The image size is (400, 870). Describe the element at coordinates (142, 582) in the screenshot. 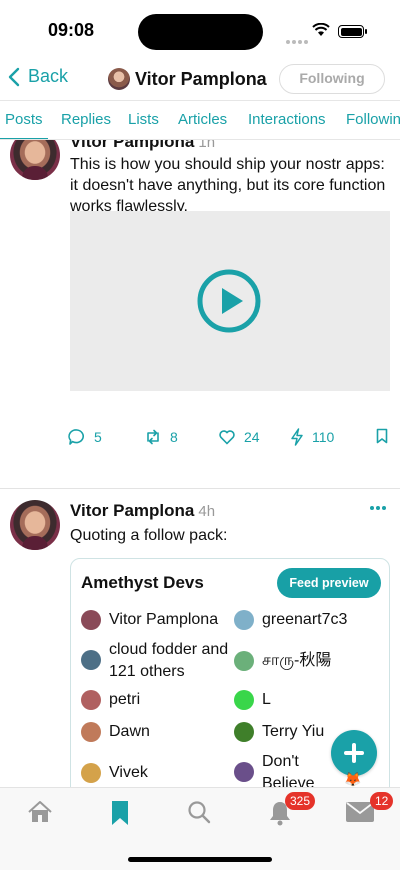

I see `pack-title: Amethyst Devs` at that location.